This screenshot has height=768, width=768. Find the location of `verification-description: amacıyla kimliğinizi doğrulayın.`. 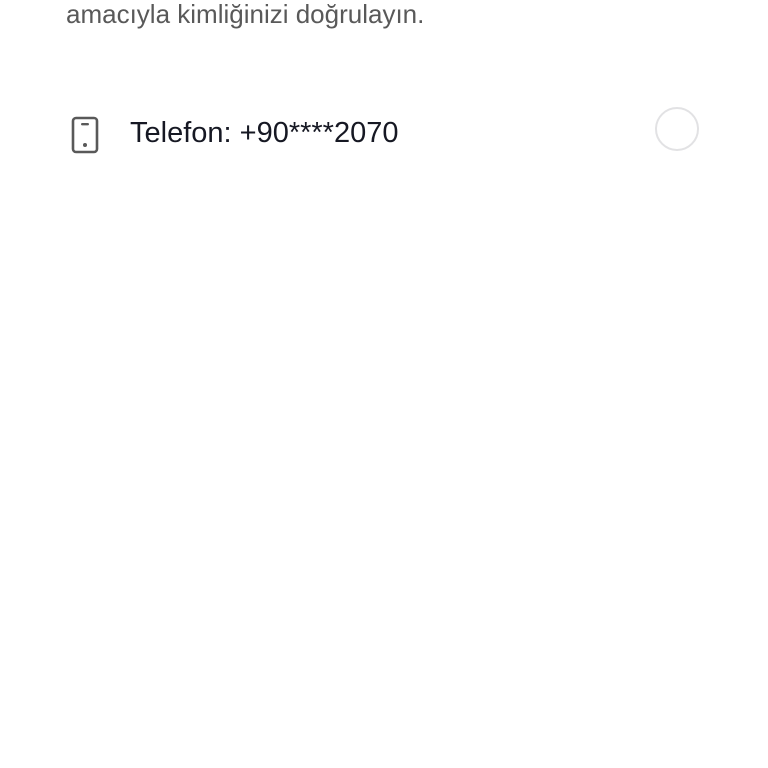

verification-description: amacıyla kimliğinizi doğrulayın. is located at coordinates (245, 14).